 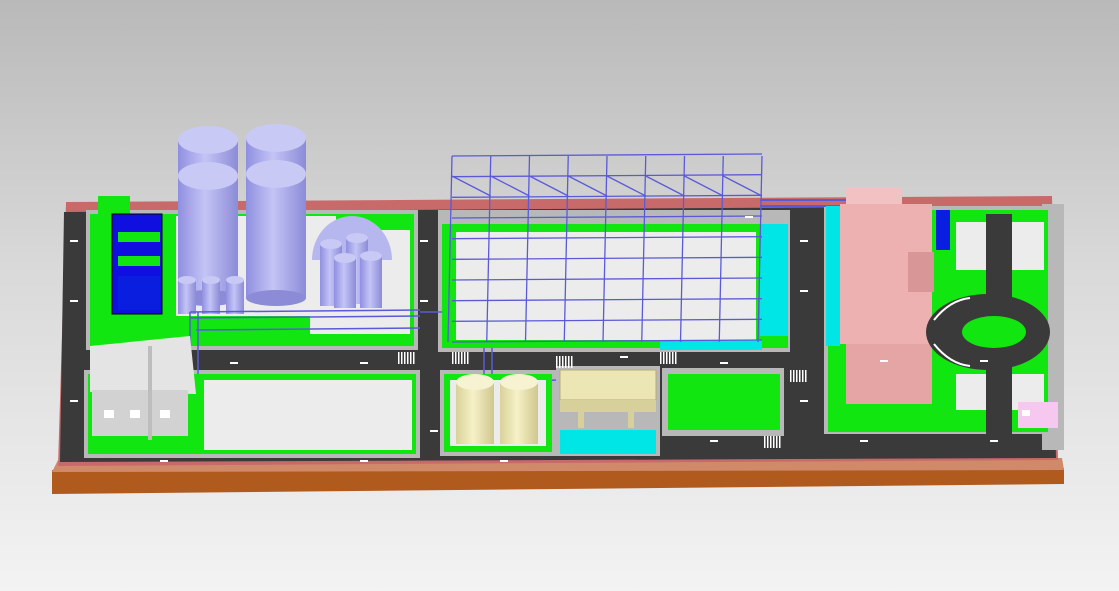 What do you see at coordinates (615, 287) in the screenshot?
I see `block-process-area` at bounding box center [615, 287].